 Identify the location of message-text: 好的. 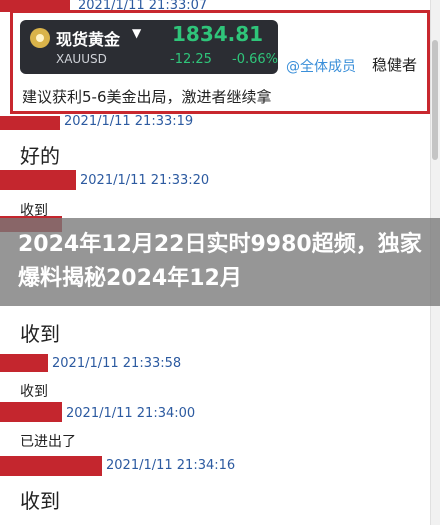
(40, 156).